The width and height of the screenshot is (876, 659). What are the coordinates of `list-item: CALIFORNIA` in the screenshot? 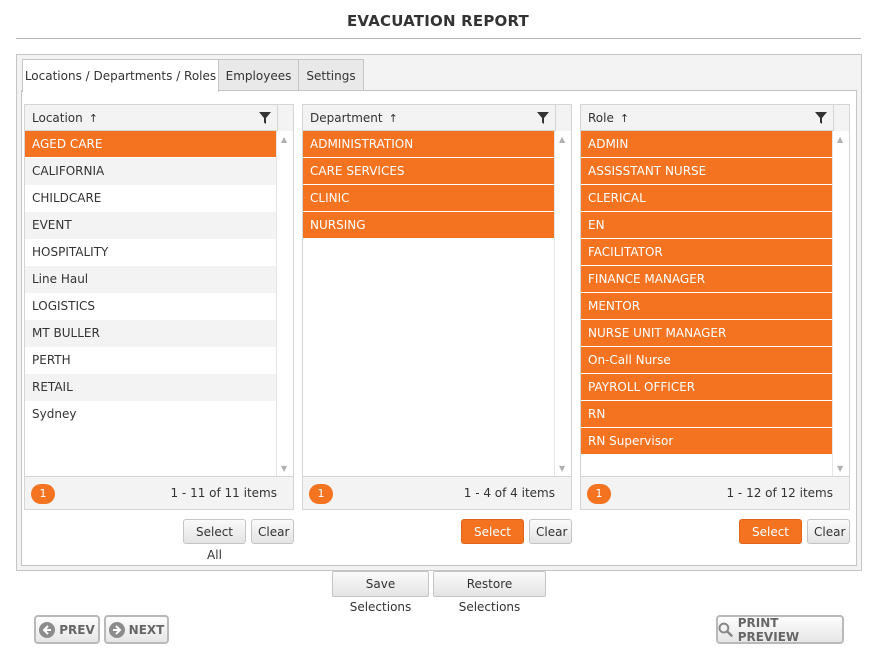 It's located at (151, 171).